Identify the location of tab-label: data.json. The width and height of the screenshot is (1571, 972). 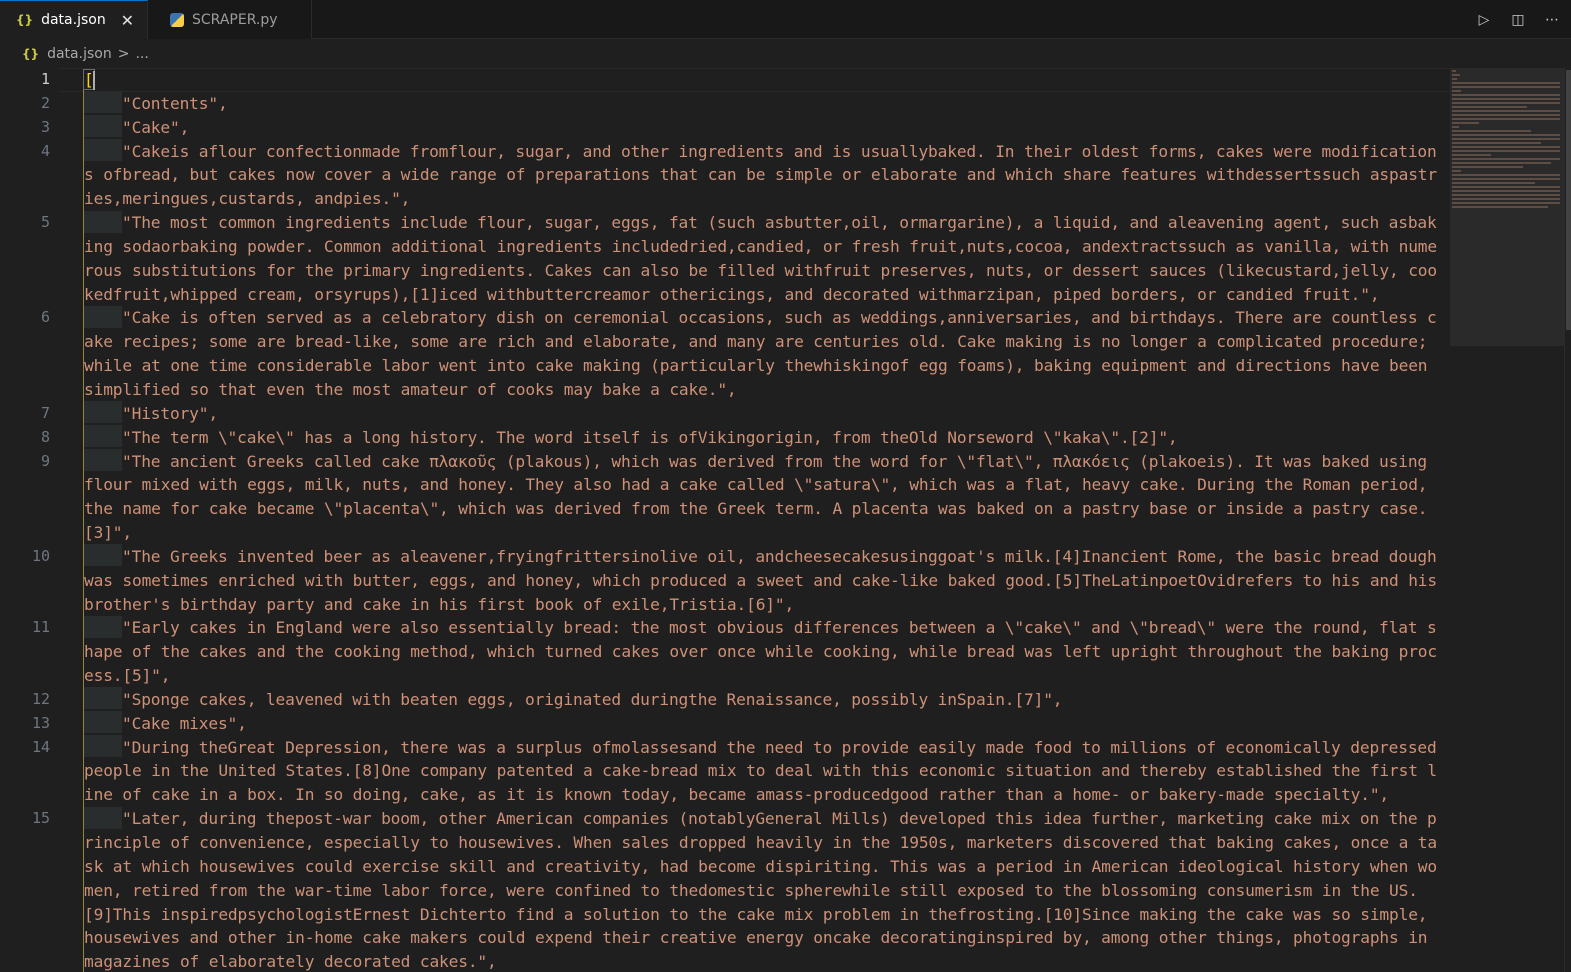
(73, 20).